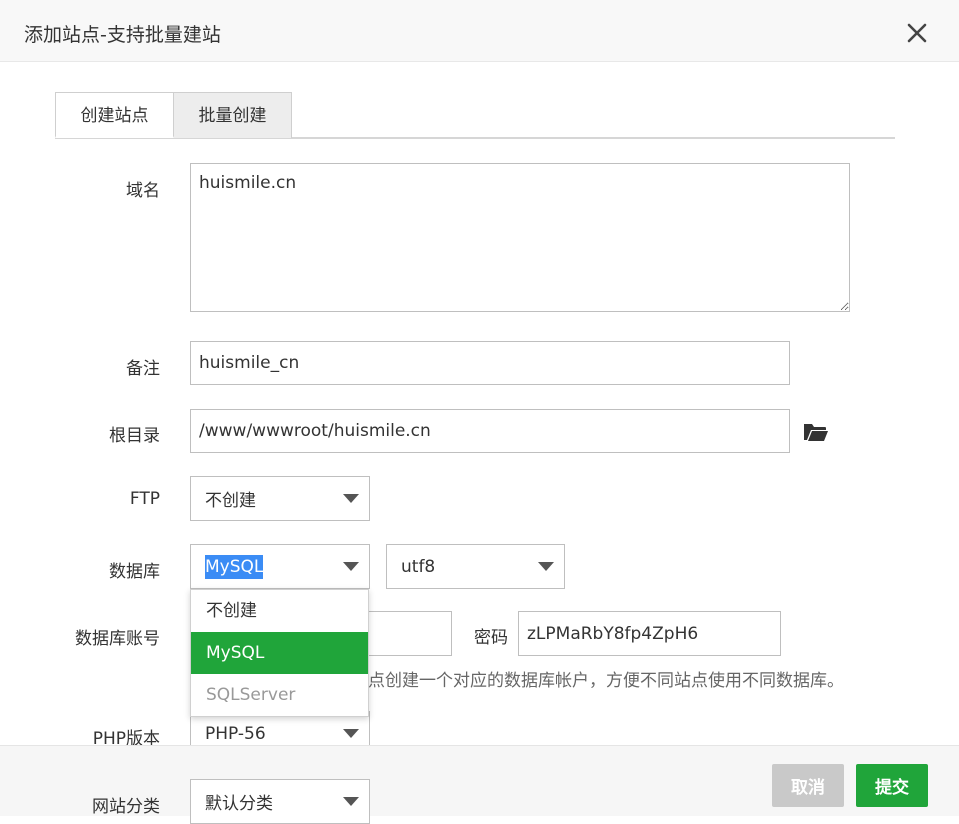  I want to click on php-version-value: PHP-56, so click(235, 733).